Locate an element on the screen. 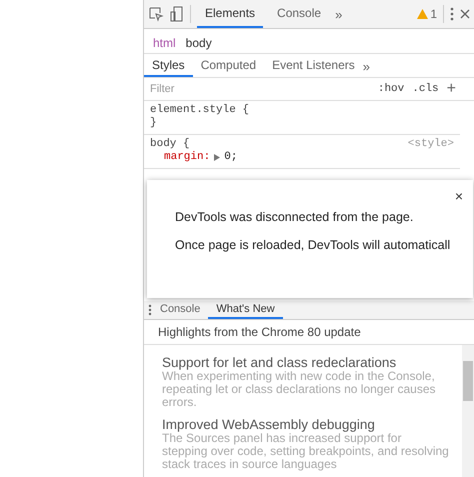  feature-title: Support for let and class redeclarations is located at coordinates (306, 362).